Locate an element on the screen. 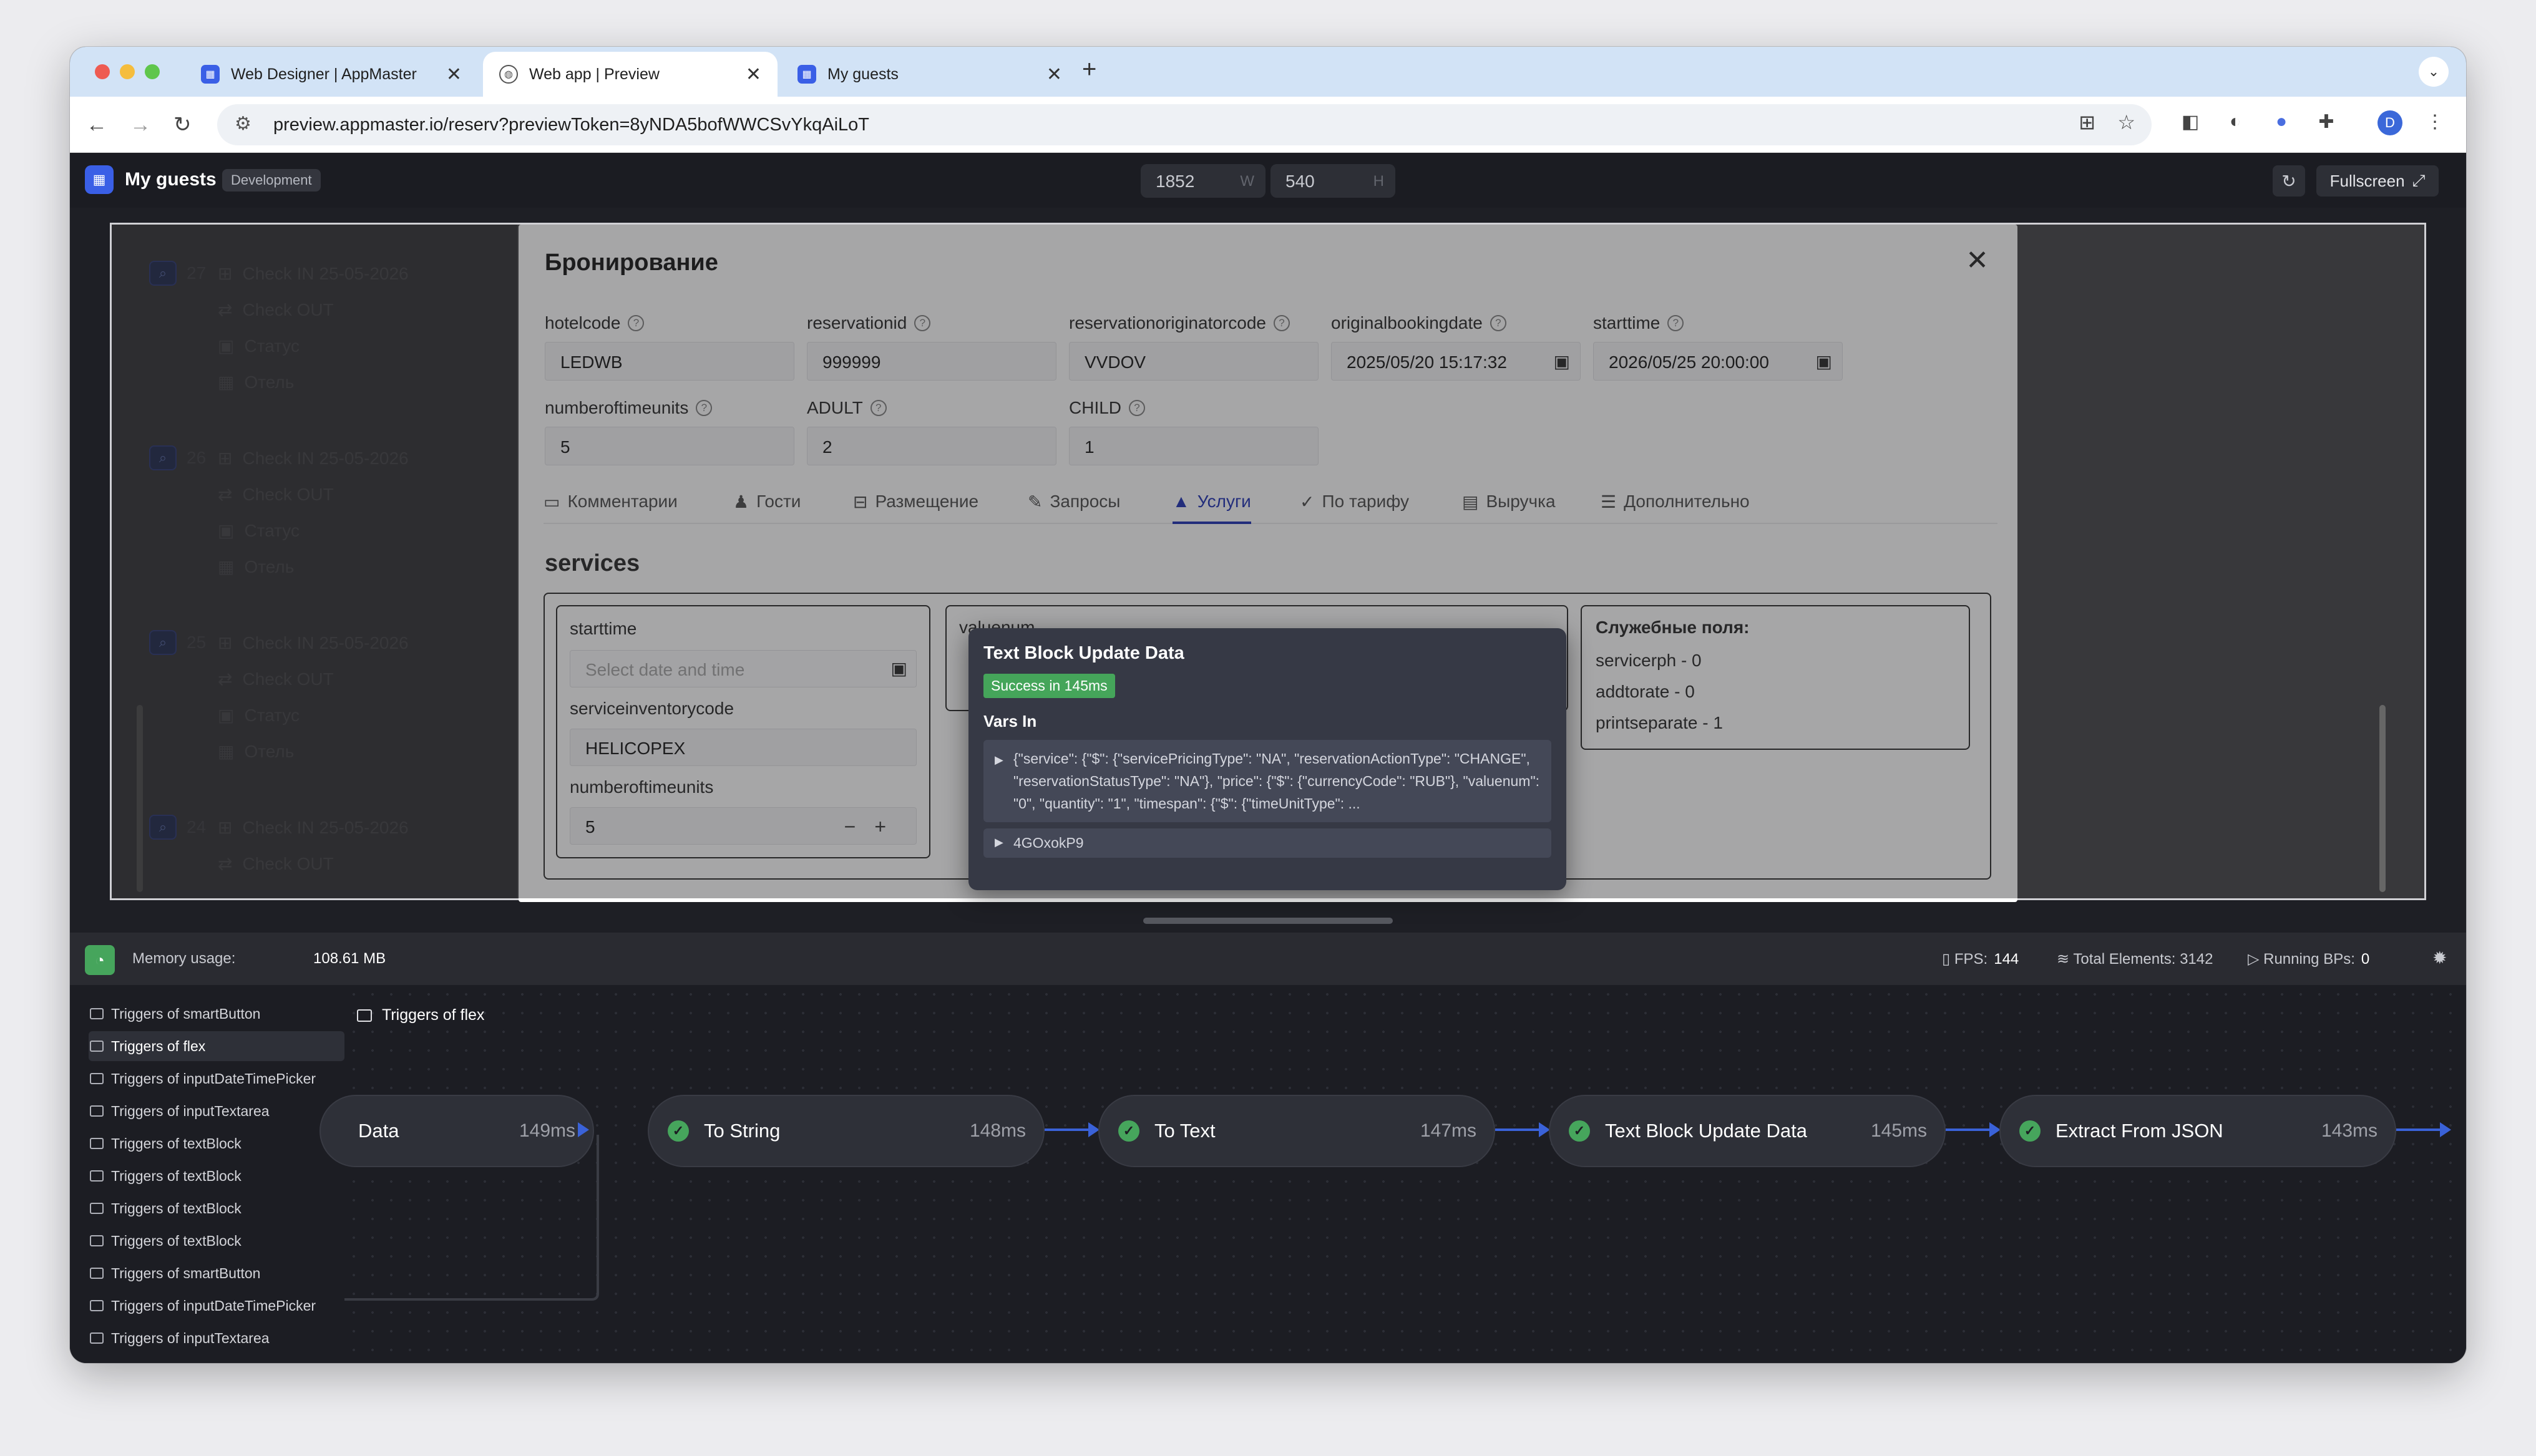 The width and height of the screenshot is (2536, 1456). flow-node-extract-json: ✓ Extract From JSON 143ms is located at coordinates (2197, 1131).